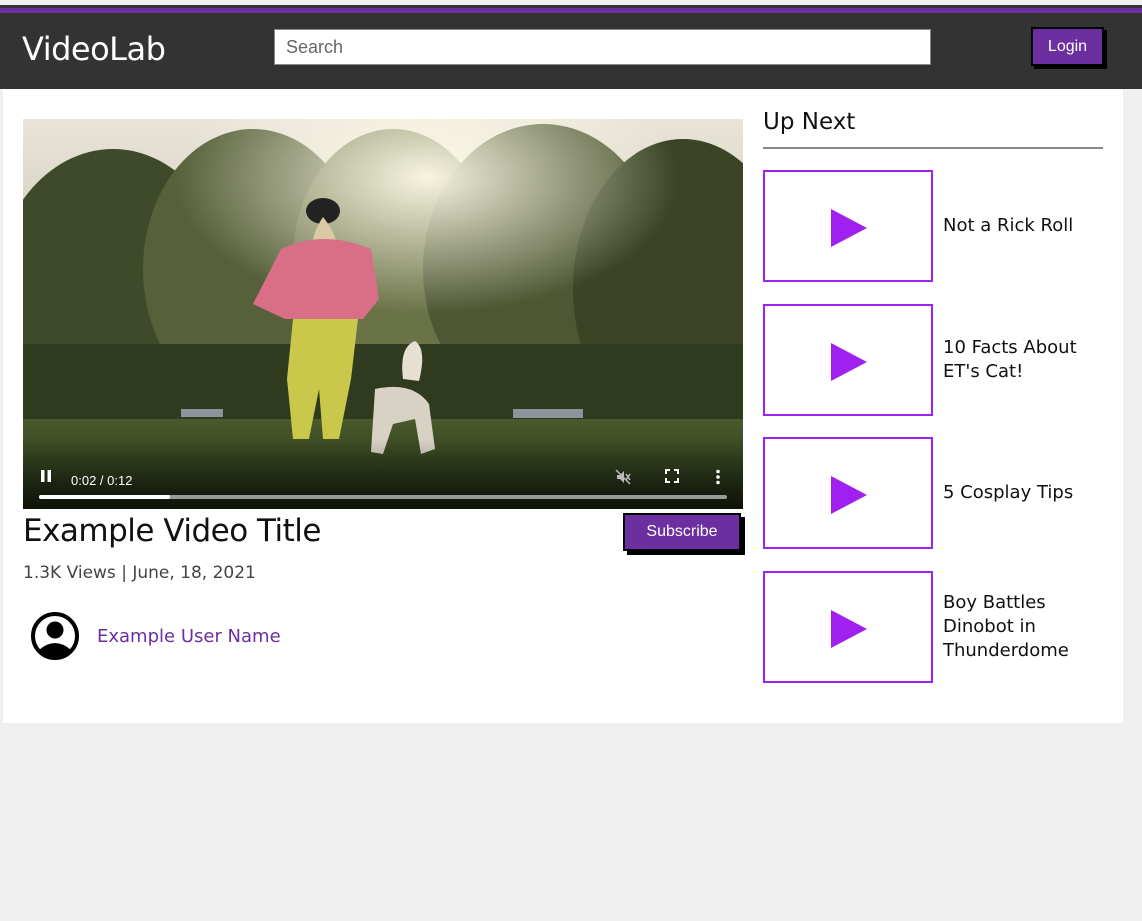  What do you see at coordinates (104, 497) in the screenshot?
I see `progress-fill` at bounding box center [104, 497].